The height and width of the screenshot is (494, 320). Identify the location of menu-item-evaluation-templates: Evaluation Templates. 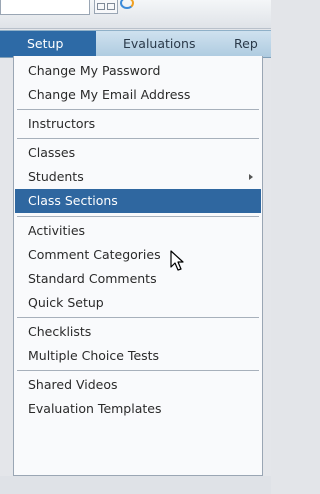
(138, 409).